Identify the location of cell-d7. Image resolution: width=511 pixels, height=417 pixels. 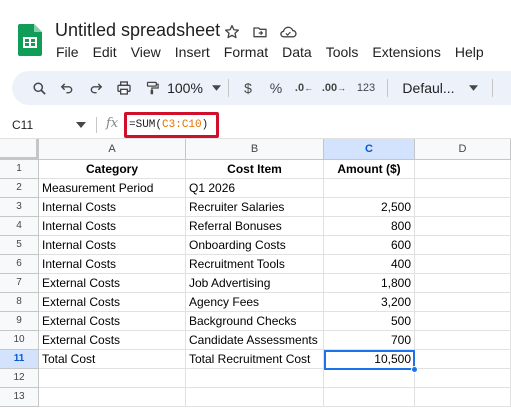
(463, 283).